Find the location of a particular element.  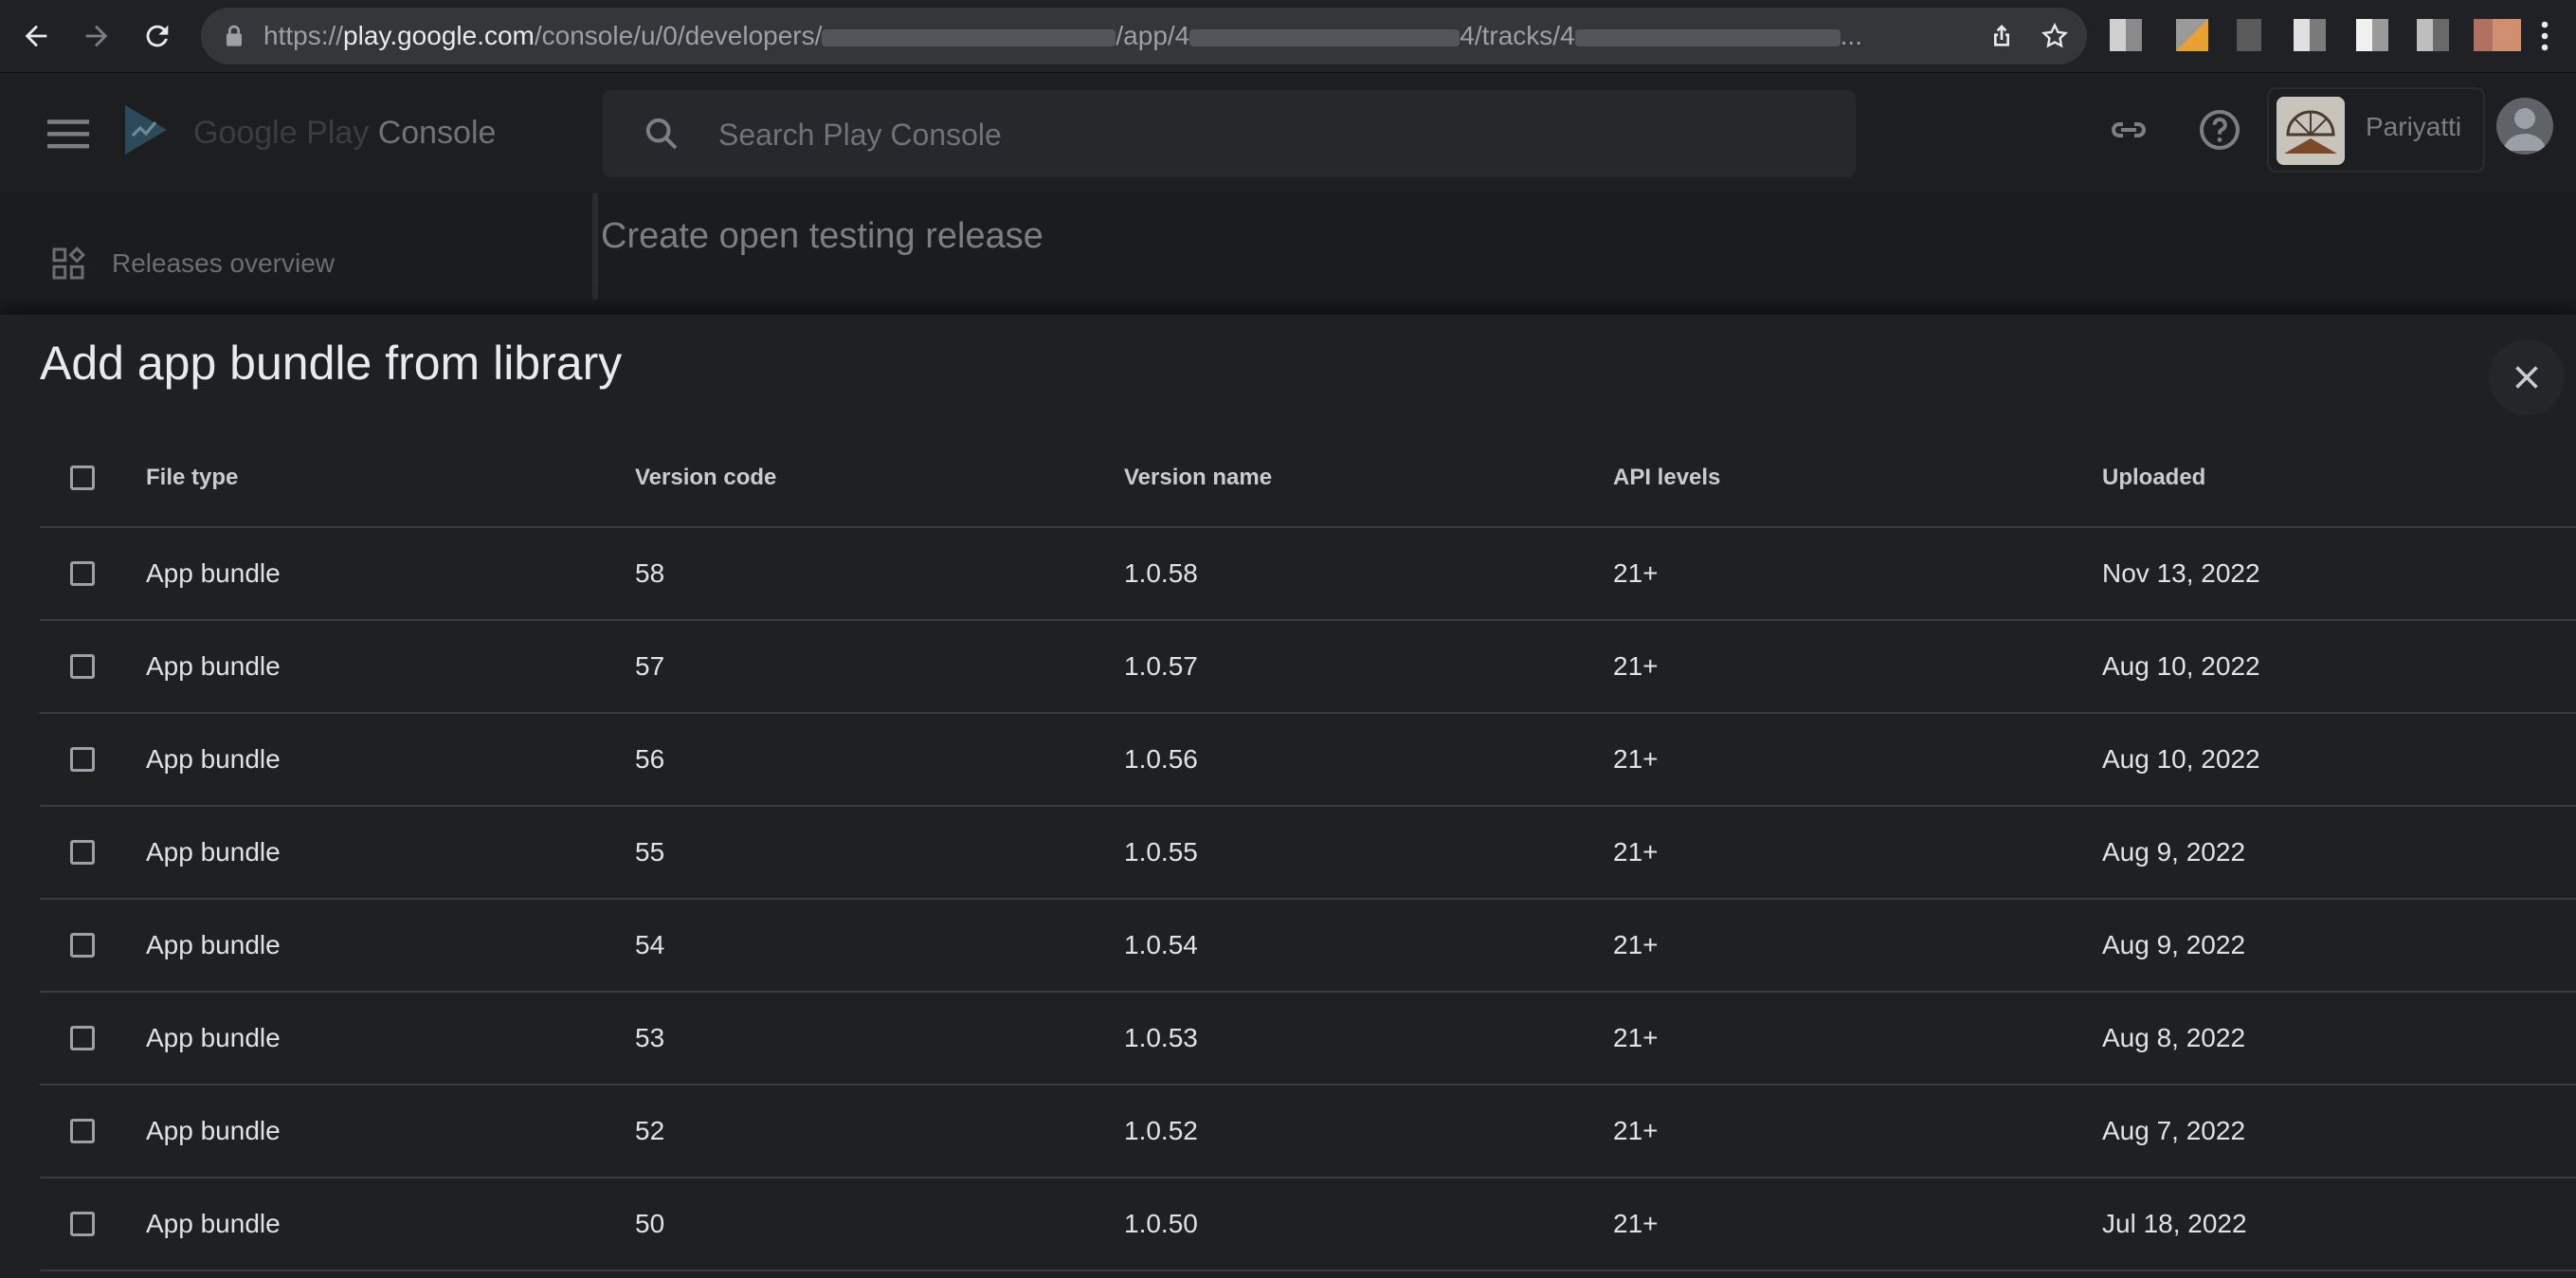

back-button is located at coordinates (36, 36).